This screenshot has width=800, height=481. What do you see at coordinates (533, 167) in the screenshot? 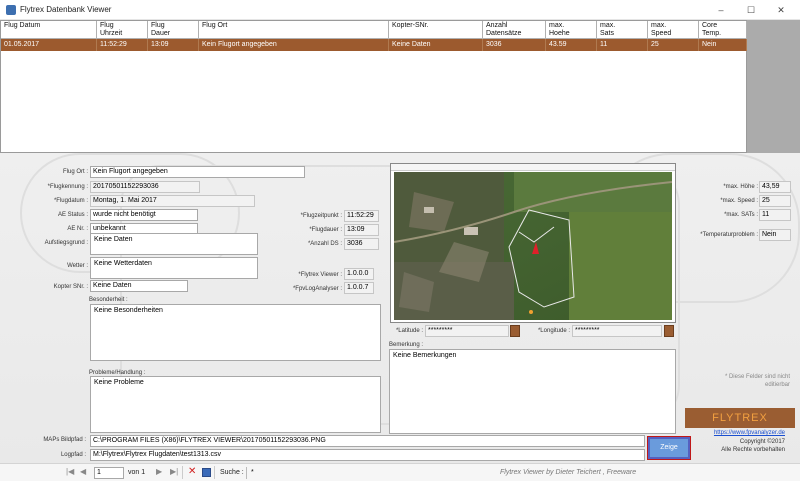
I see `map-window-titlebar` at bounding box center [533, 167].